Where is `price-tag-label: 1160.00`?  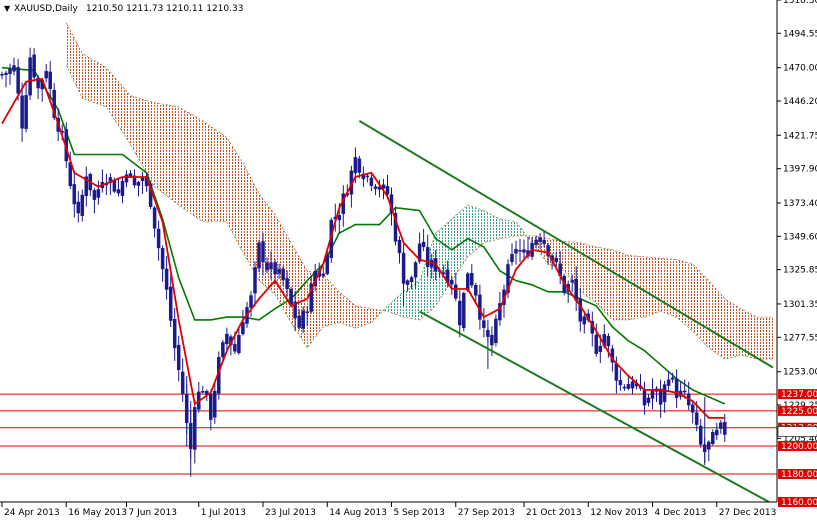
price-tag-label: 1160.00 is located at coordinates (799, 503).